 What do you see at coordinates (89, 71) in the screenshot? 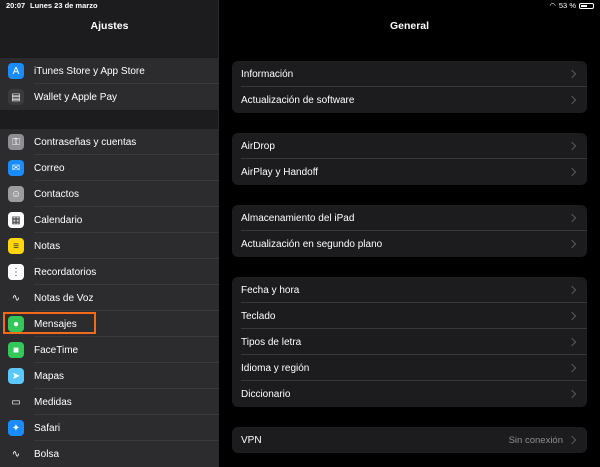
I see `sidebar-item-label: iTunes Store y App Store` at bounding box center [89, 71].